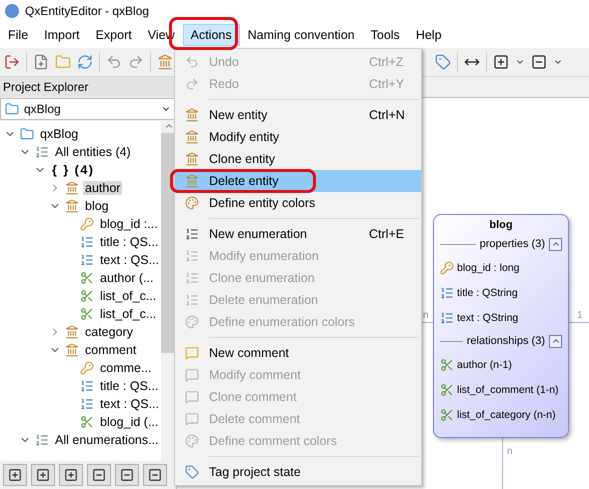 Image resolution: width=589 pixels, height=489 pixels. I want to click on menu-entry: Define entity colors, so click(298, 203).